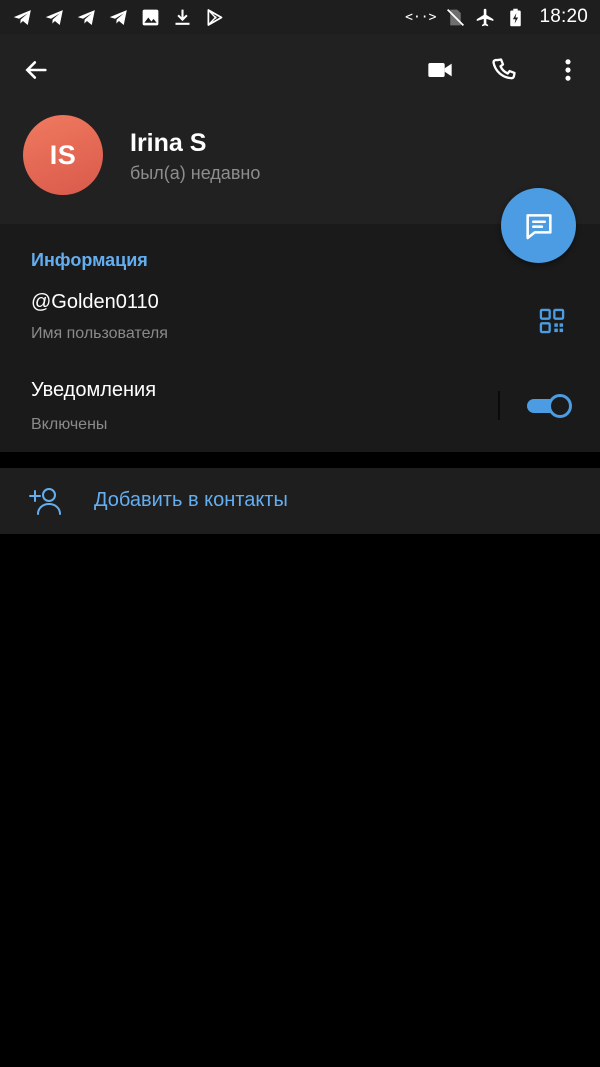 This screenshot has width=600, height=1067. I want to click on row-divider, so click(499, 405).